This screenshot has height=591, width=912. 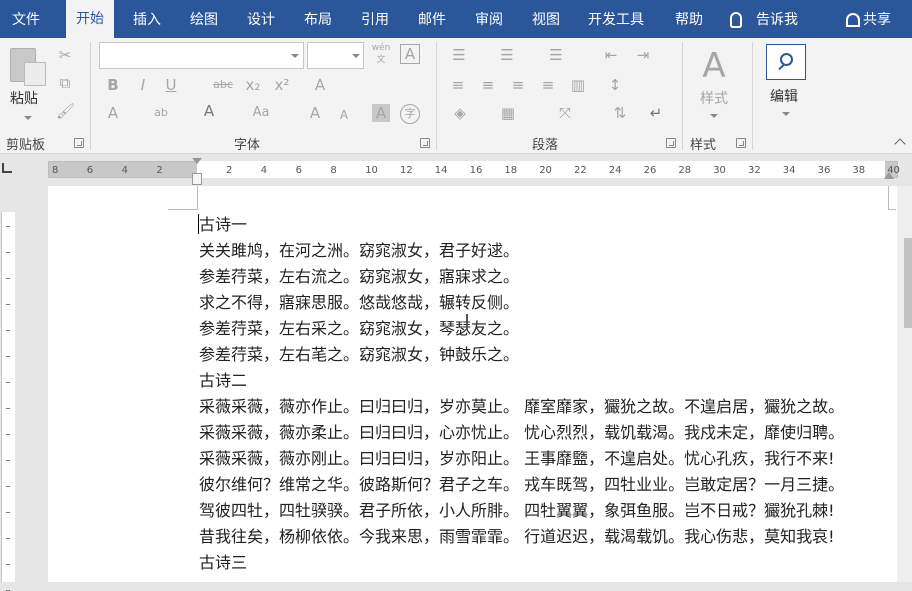 I want to click on tab-insert: 插入, so click(x=147, y=20).